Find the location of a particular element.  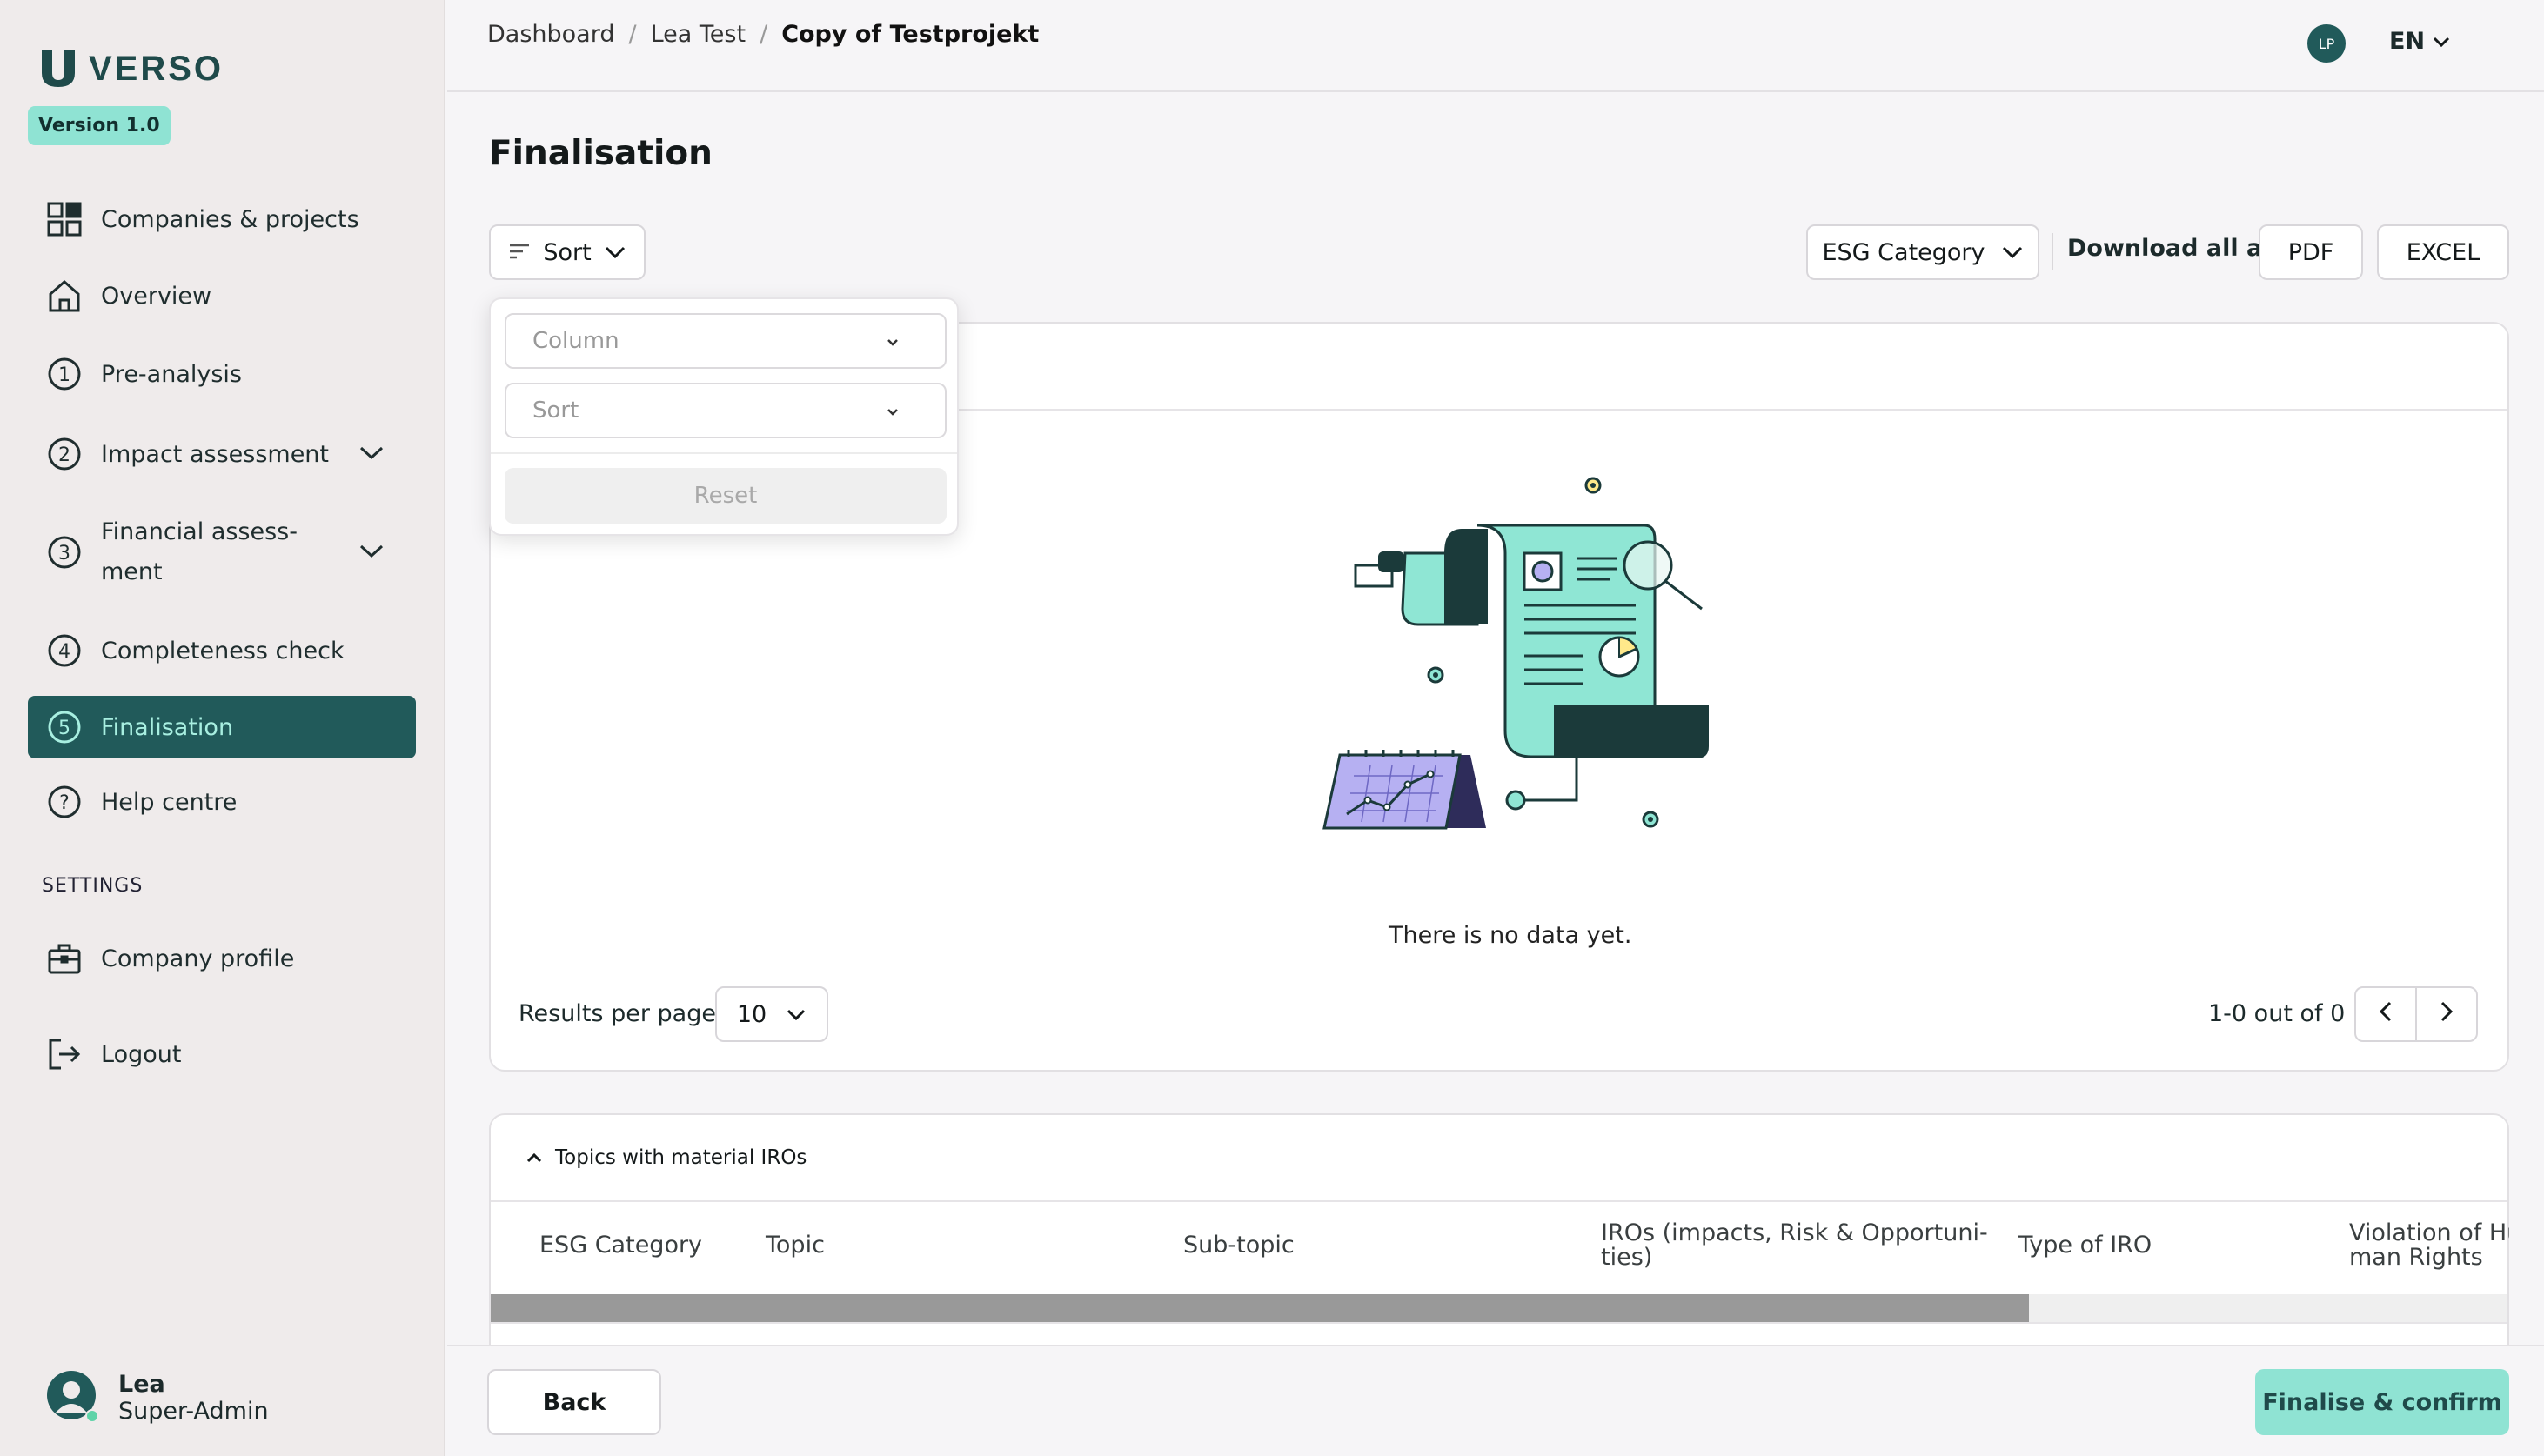

grid-icon is located at coordinates (64, 219).